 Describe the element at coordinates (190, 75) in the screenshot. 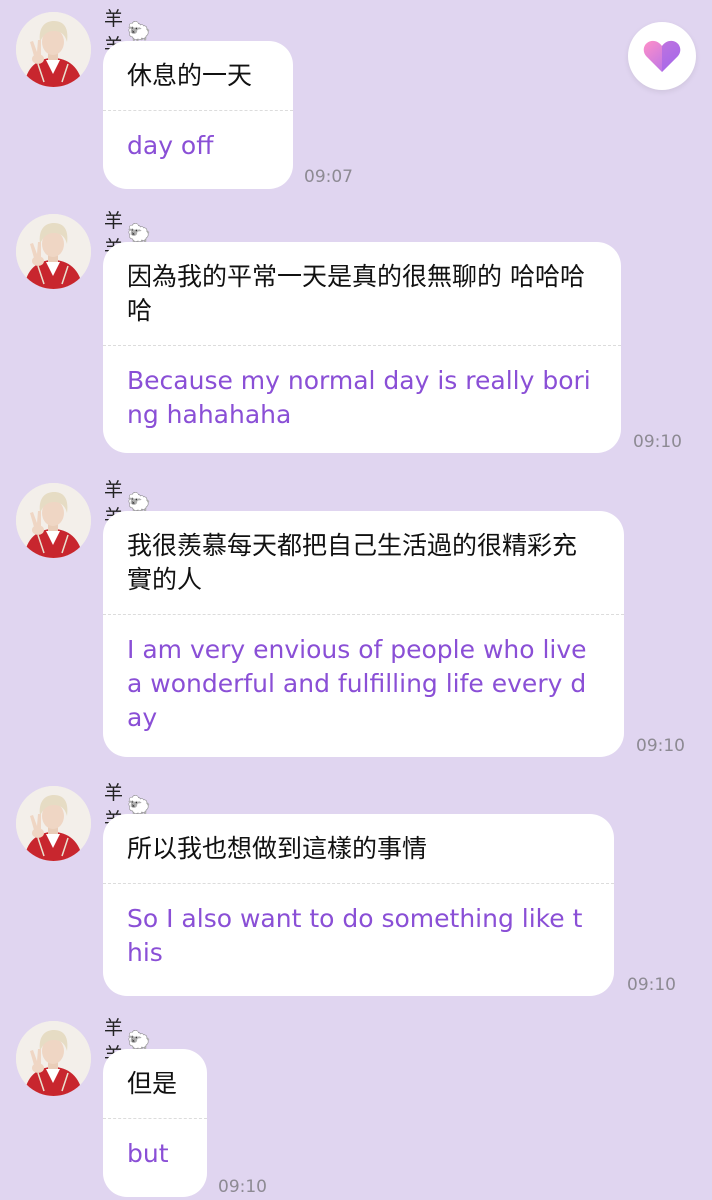

I see `original-text: 休息的一天` at that location.